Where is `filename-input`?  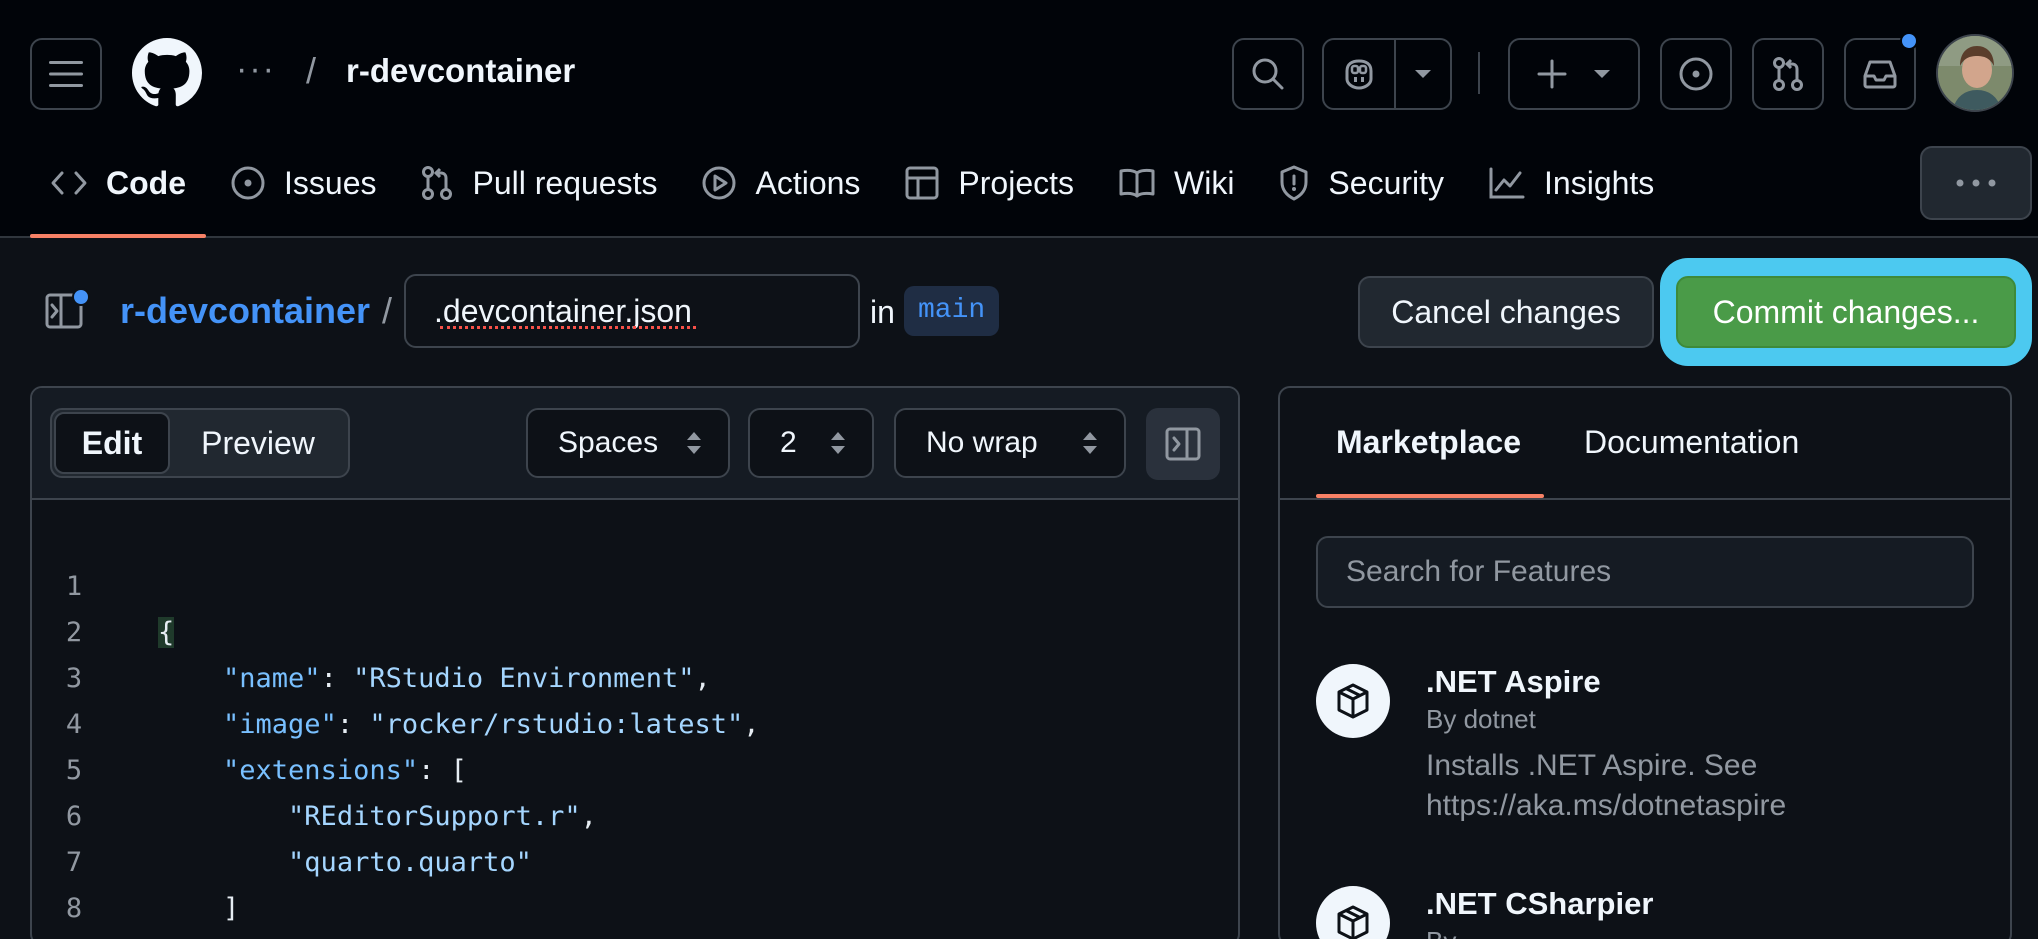 filename-input is located at coordinates (632, 311).